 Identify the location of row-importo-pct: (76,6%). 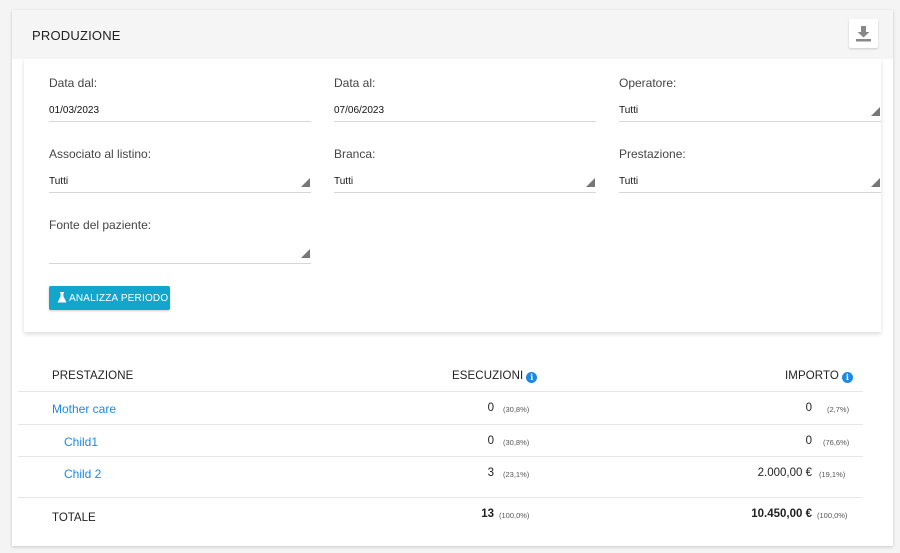
(836, 442).